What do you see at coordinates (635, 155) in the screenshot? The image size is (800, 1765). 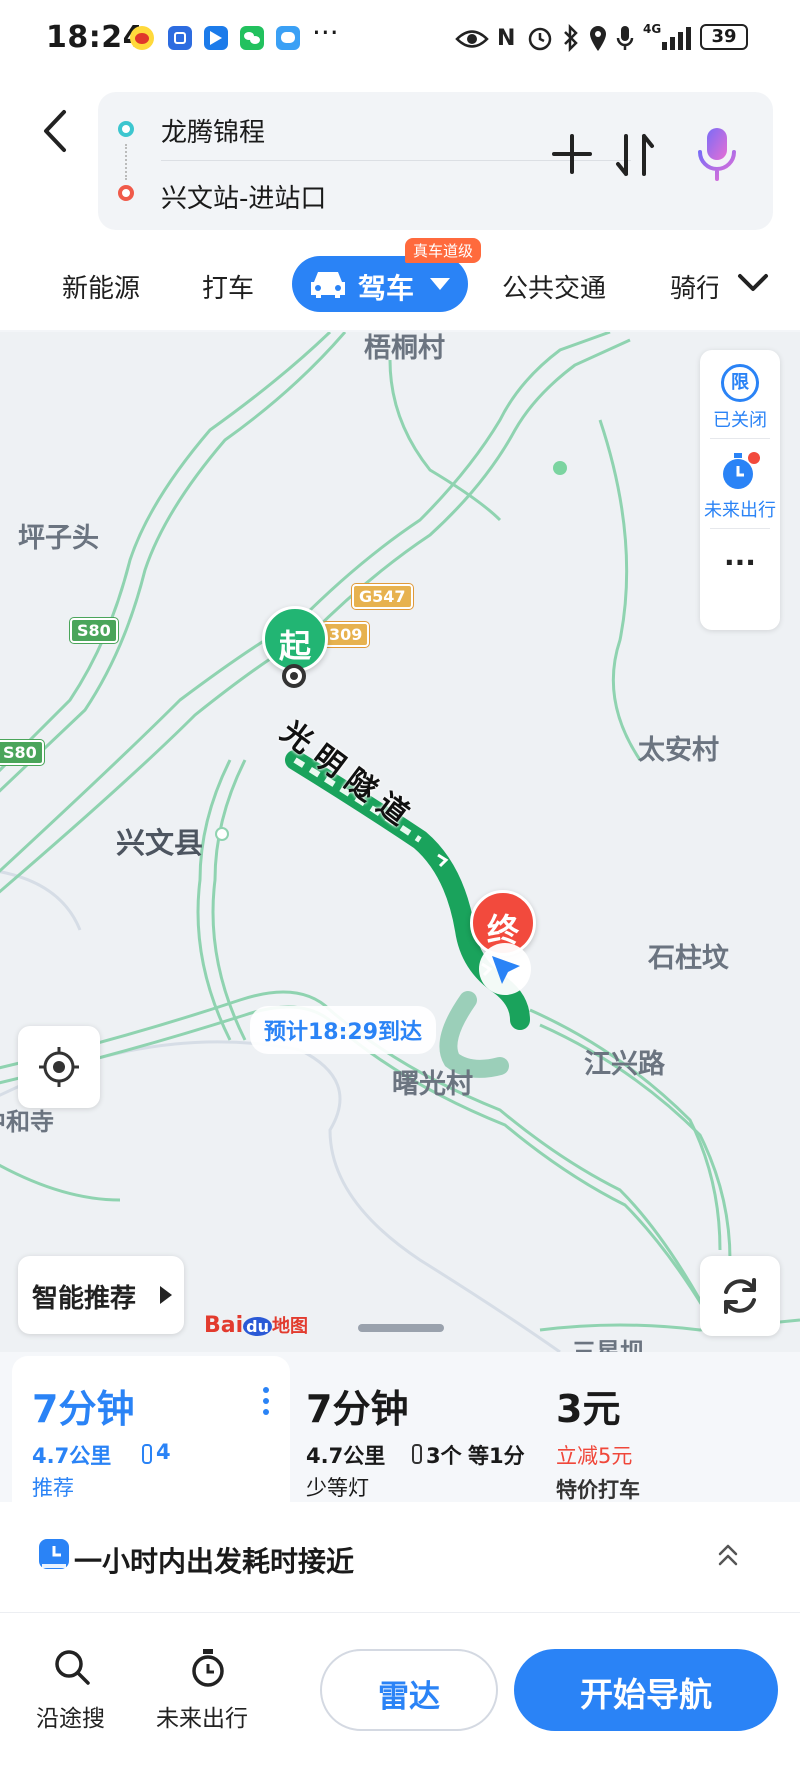 I see `swap-route-icon` at bounding box center [635, 155].